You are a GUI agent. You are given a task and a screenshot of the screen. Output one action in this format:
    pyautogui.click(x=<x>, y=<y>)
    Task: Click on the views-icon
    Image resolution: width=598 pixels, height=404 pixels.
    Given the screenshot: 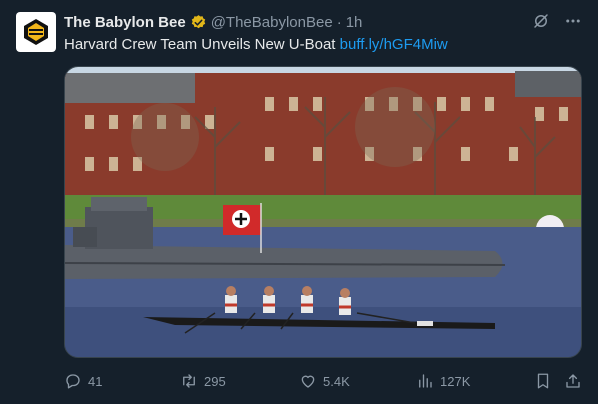 What is the action you would take?
    pyautogui.click(x=425, y=381)
    